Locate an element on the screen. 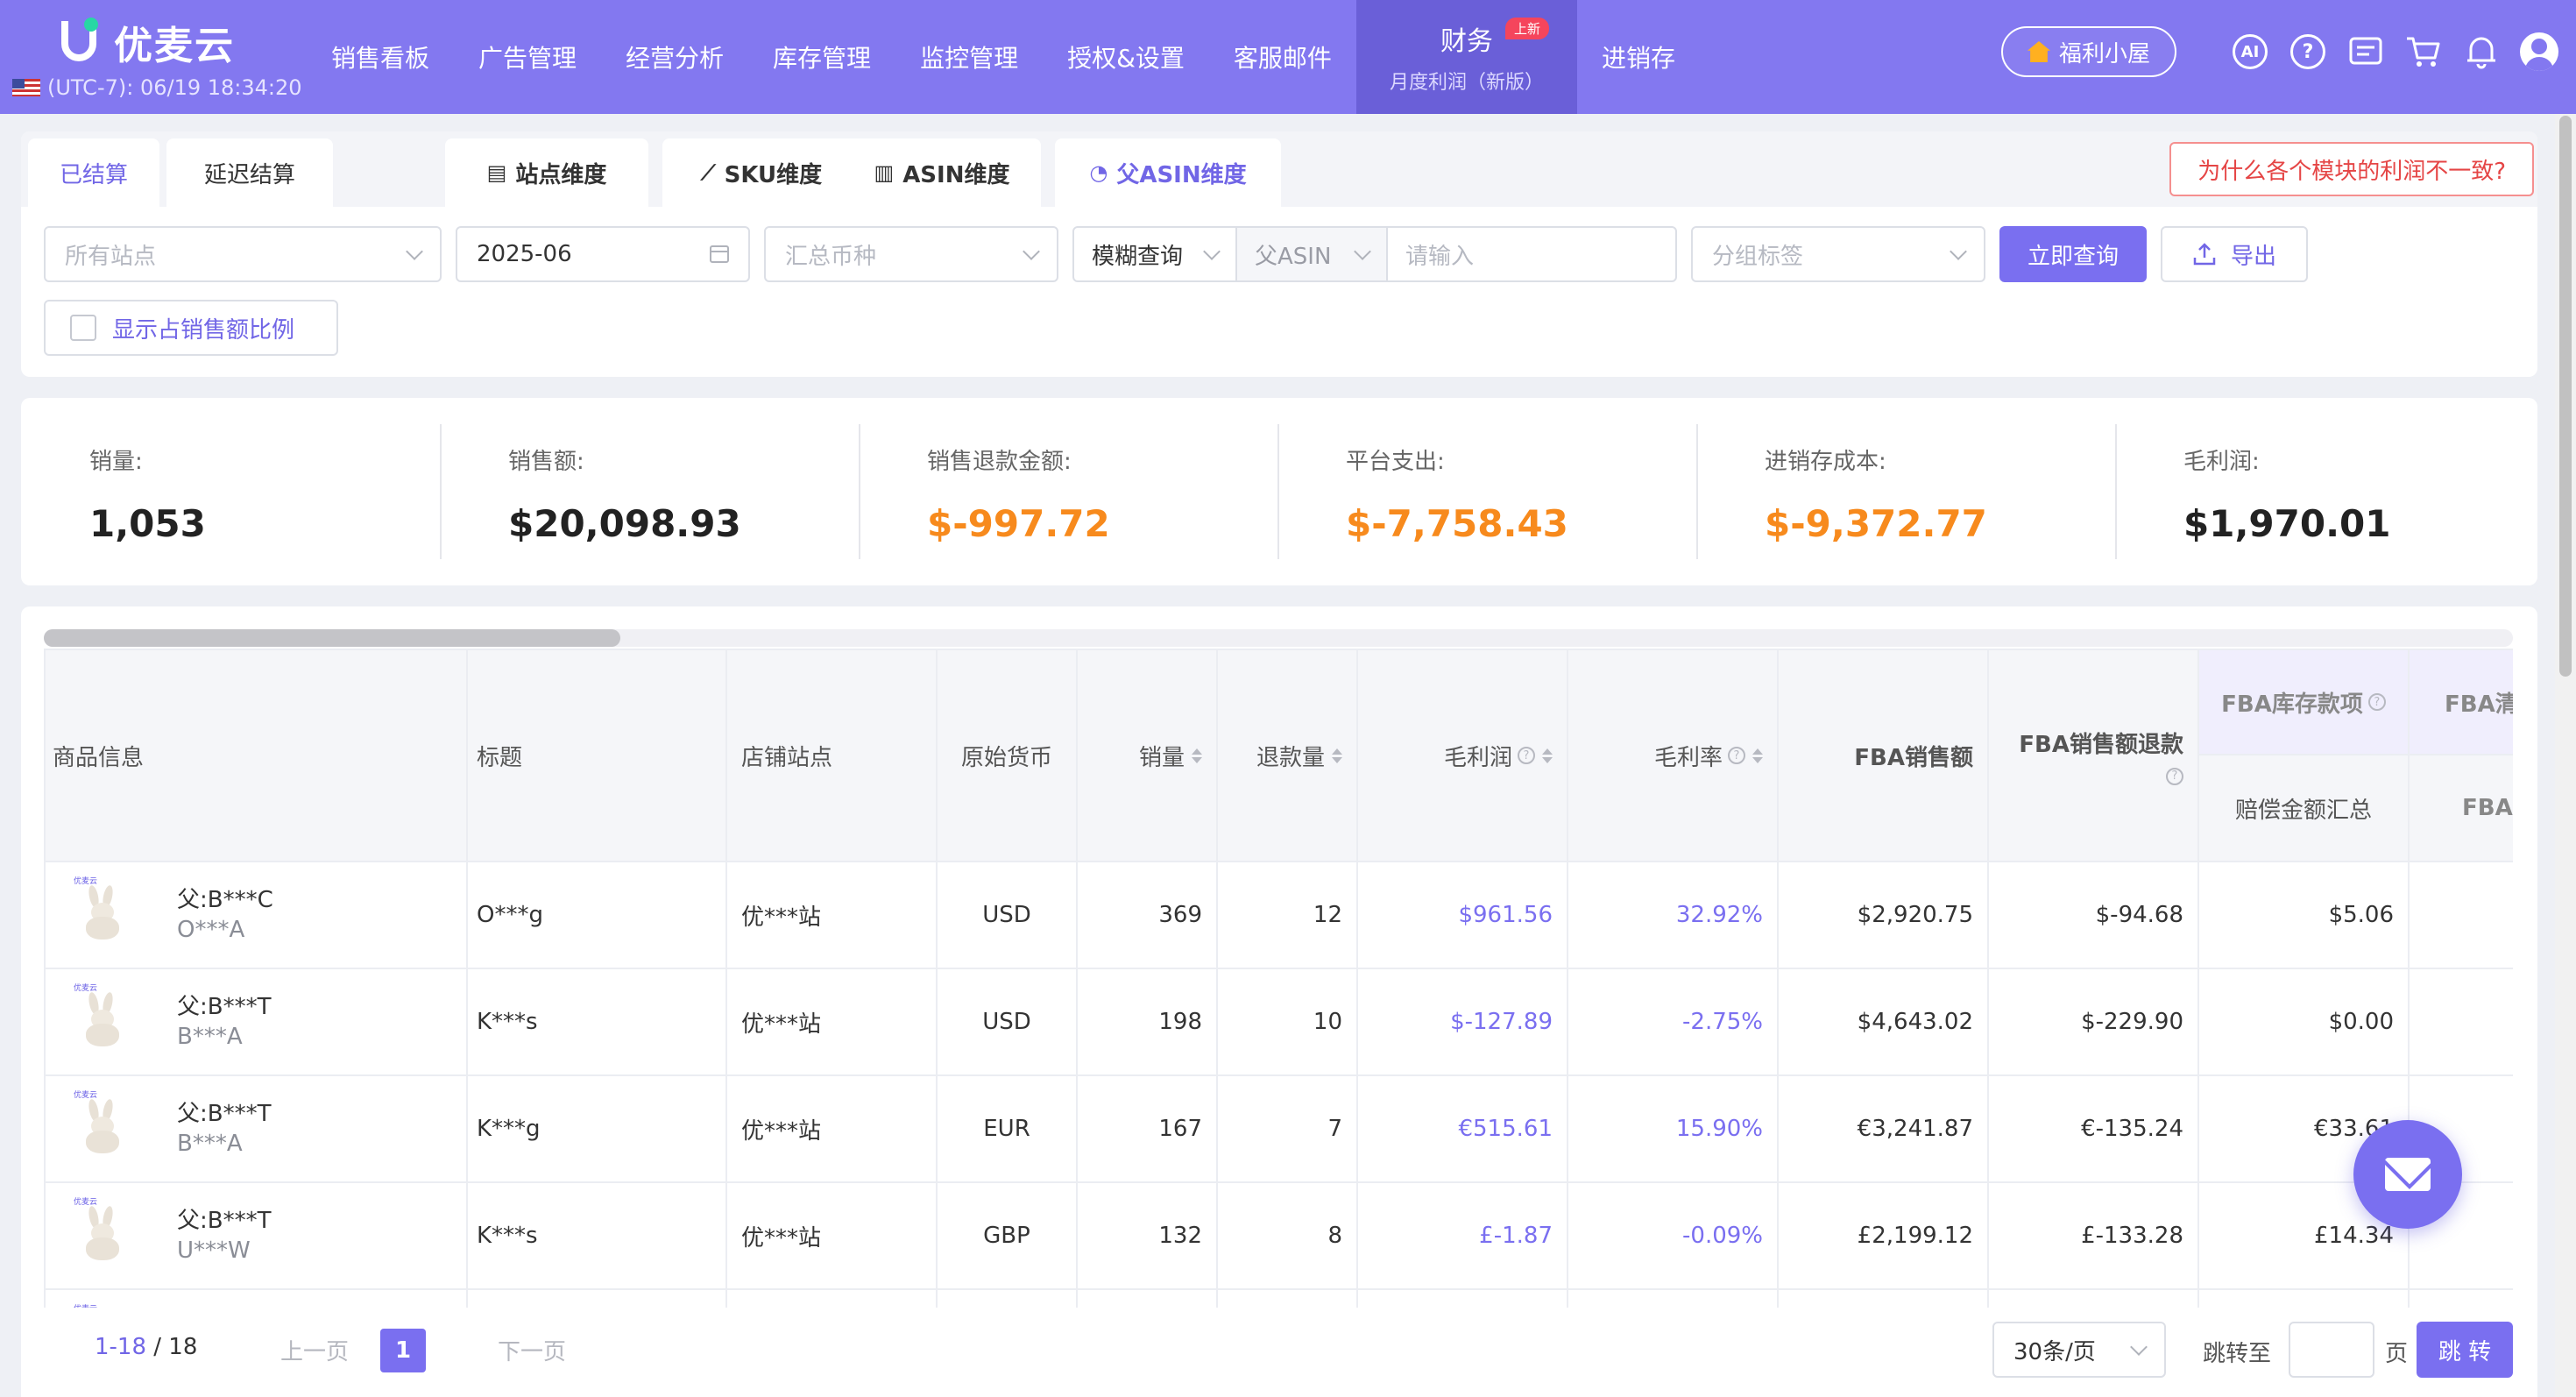 The height and width of the screenshot is (1397, 2576). col-gross-margin: 毛利率 ? is located at coordinates (1673, 756).